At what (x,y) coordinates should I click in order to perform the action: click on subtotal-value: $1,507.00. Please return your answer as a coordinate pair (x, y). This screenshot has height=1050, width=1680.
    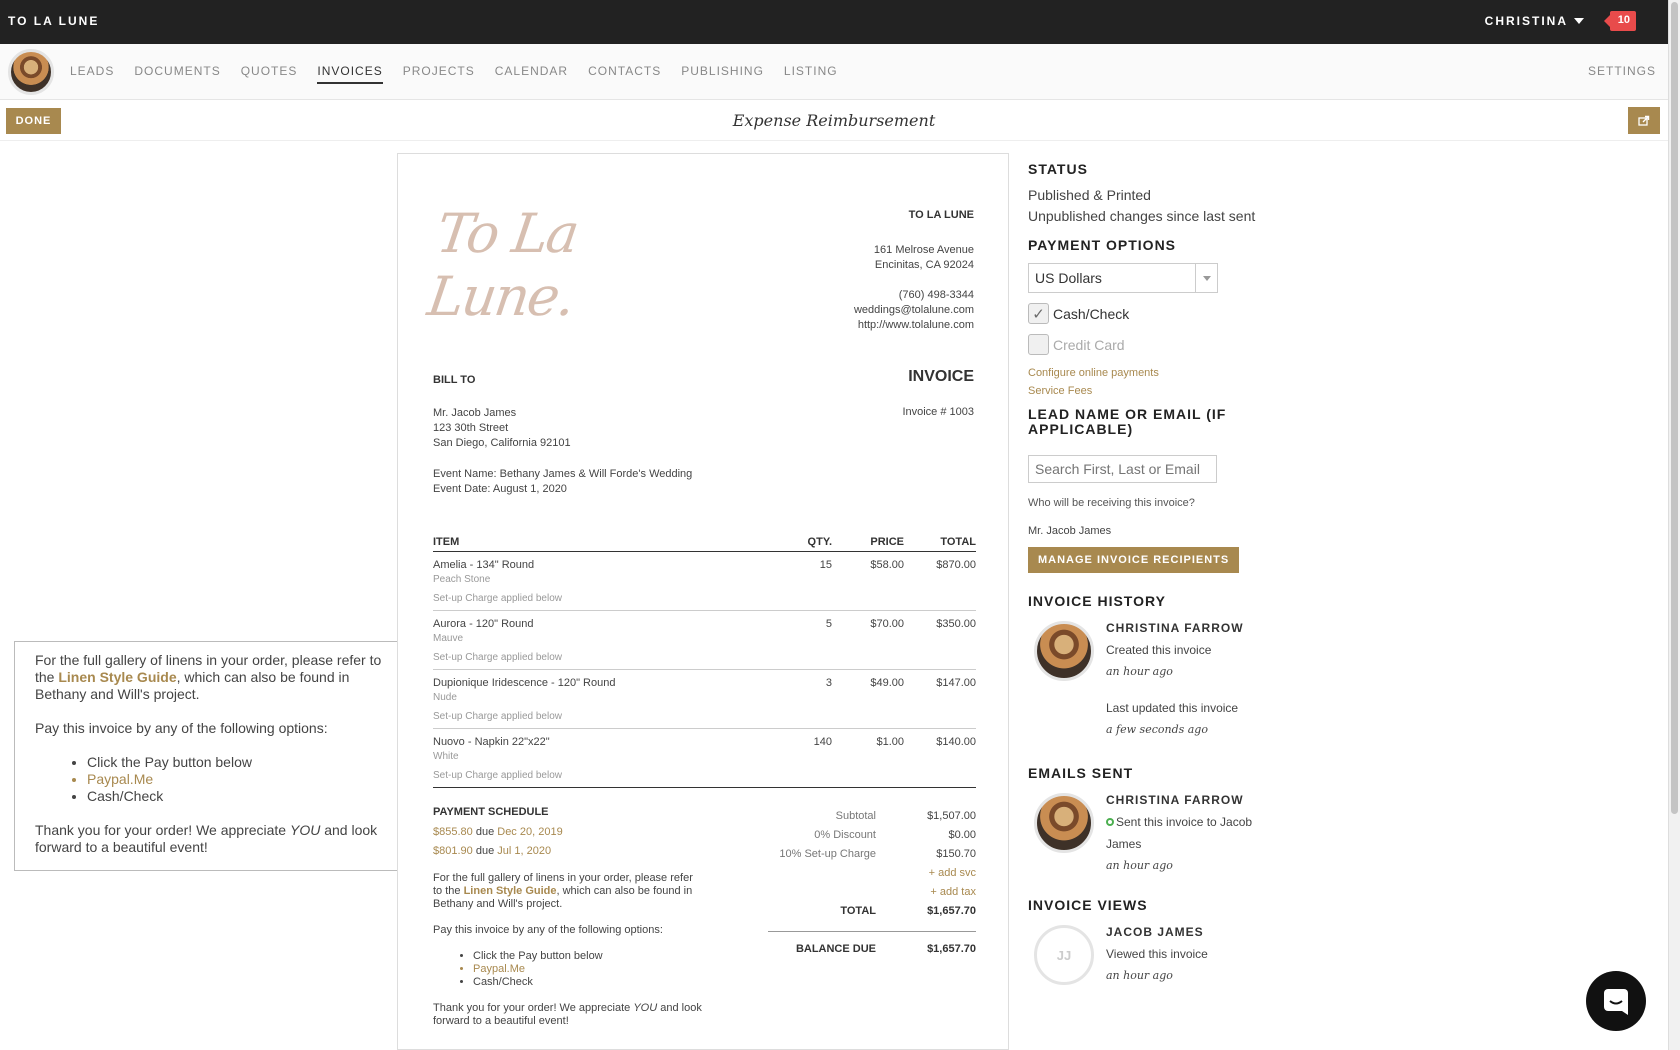
    Looking at the image, I should click on (951, 816).